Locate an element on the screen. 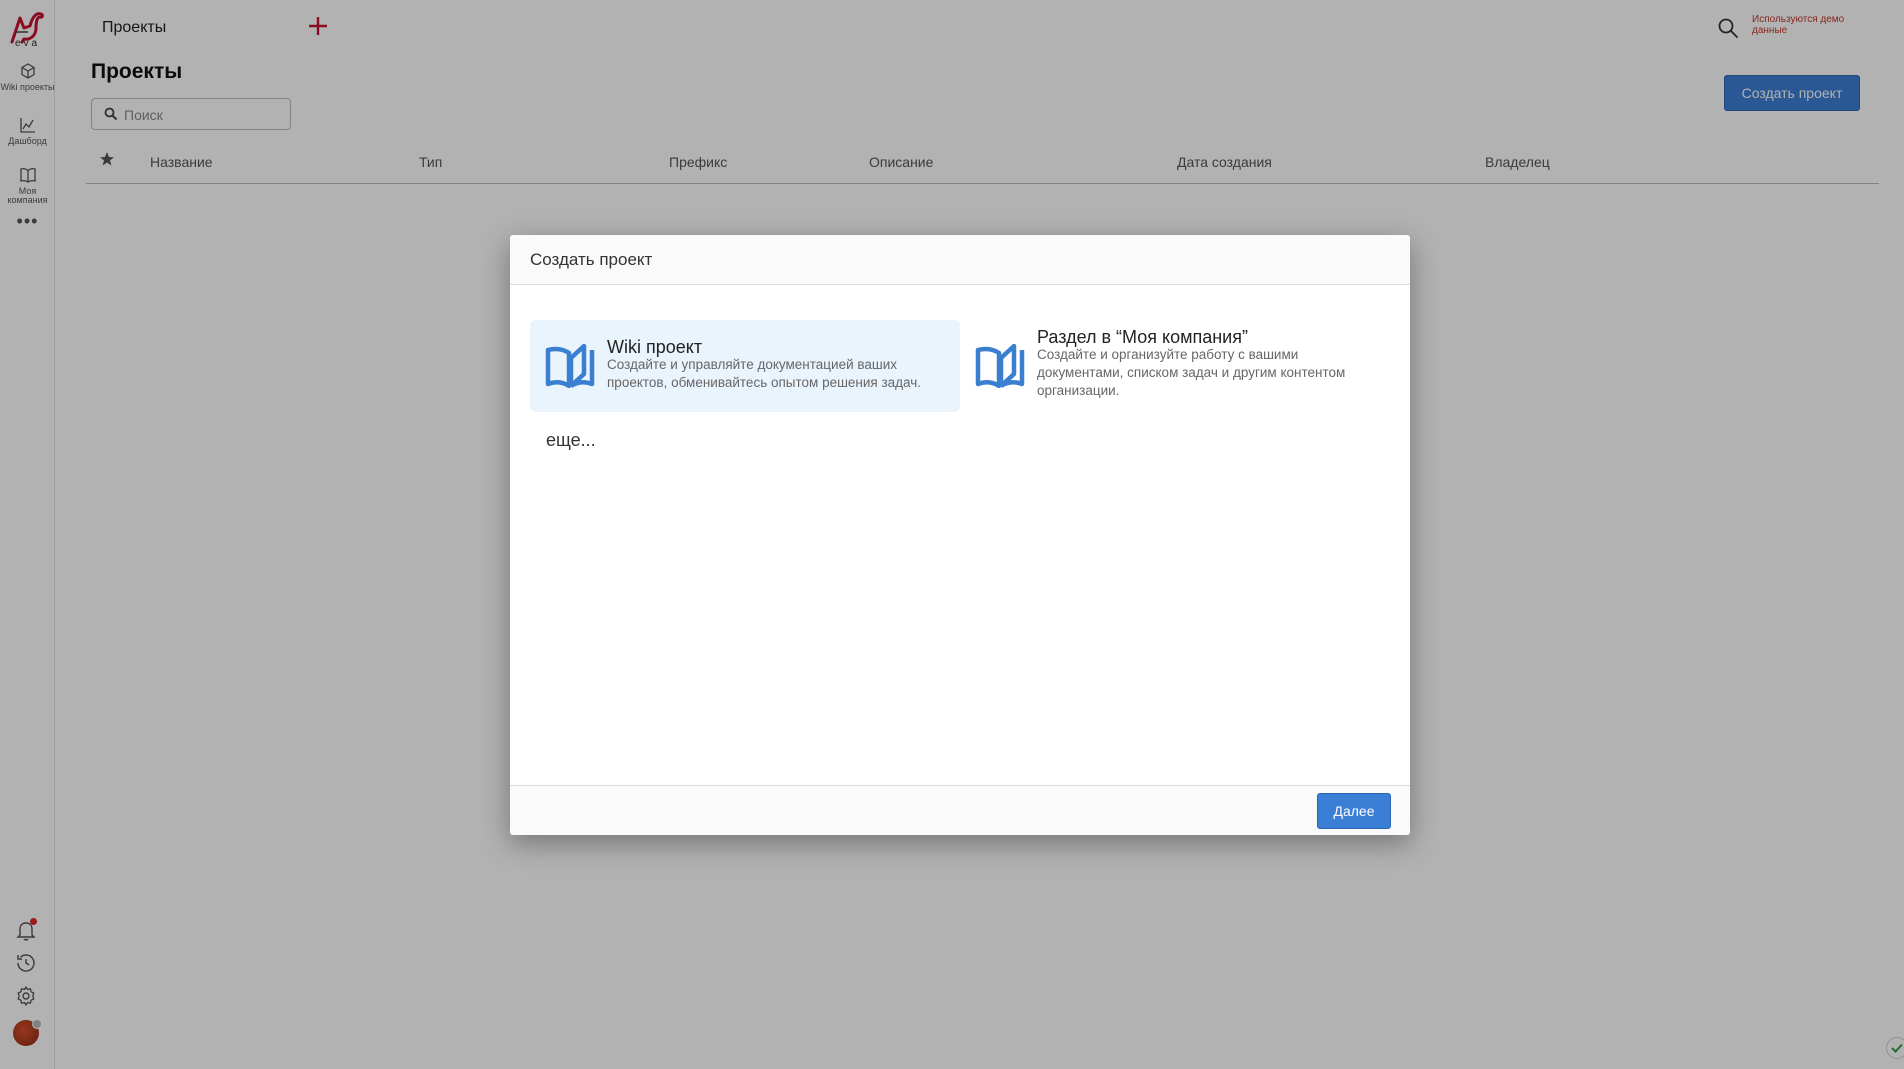  dialog-header: Создать проект is located at coordinates (960, 260).